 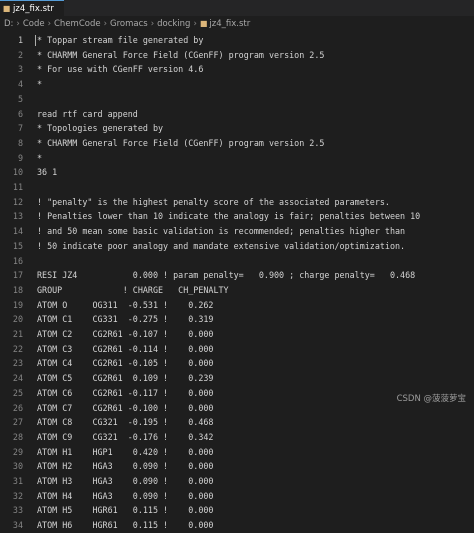 What do you see at coordinates (125, 510) in the screenshot?
I see `line-text: ATOM H5 HGR61 0.115 ! 0.000` at bounding box center [125, 510].